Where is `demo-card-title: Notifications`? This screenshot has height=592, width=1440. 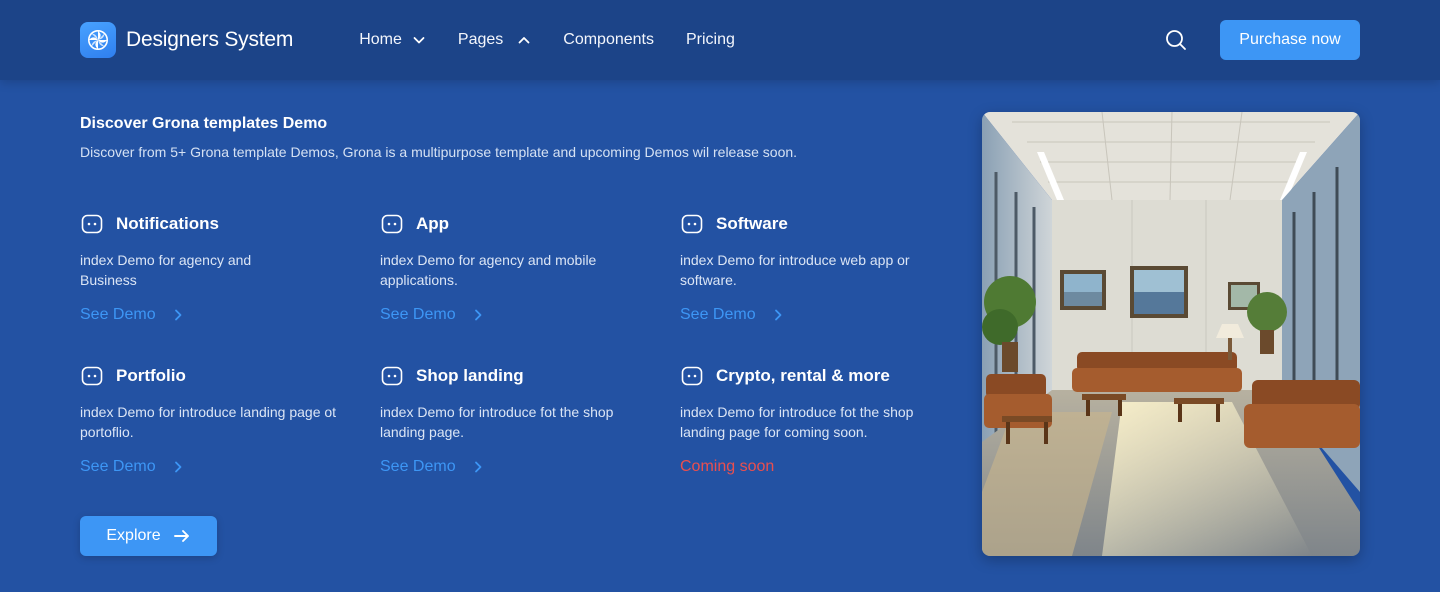 demo-card-title: Notifications is located at coordinates (167, 223).